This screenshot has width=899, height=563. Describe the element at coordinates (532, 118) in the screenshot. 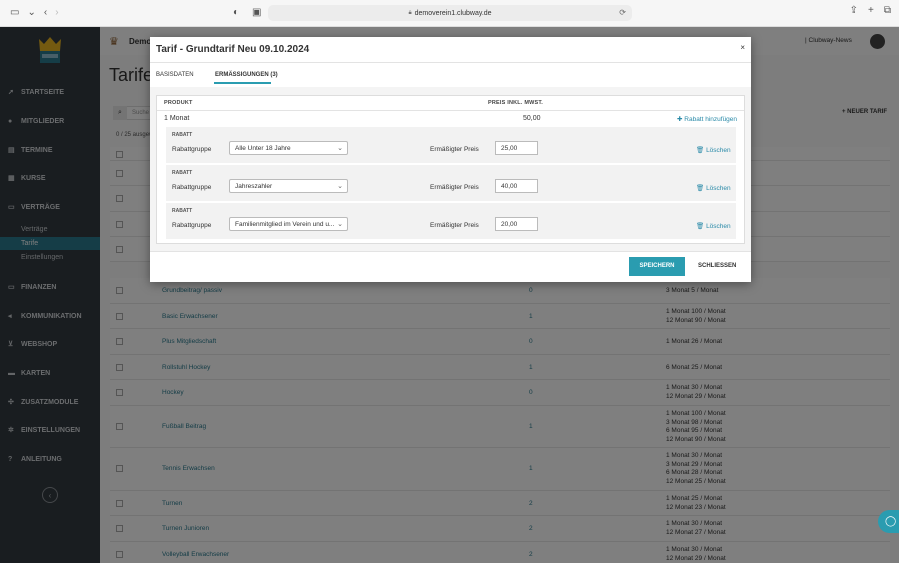

I see `product-price: 50,00` at that location.